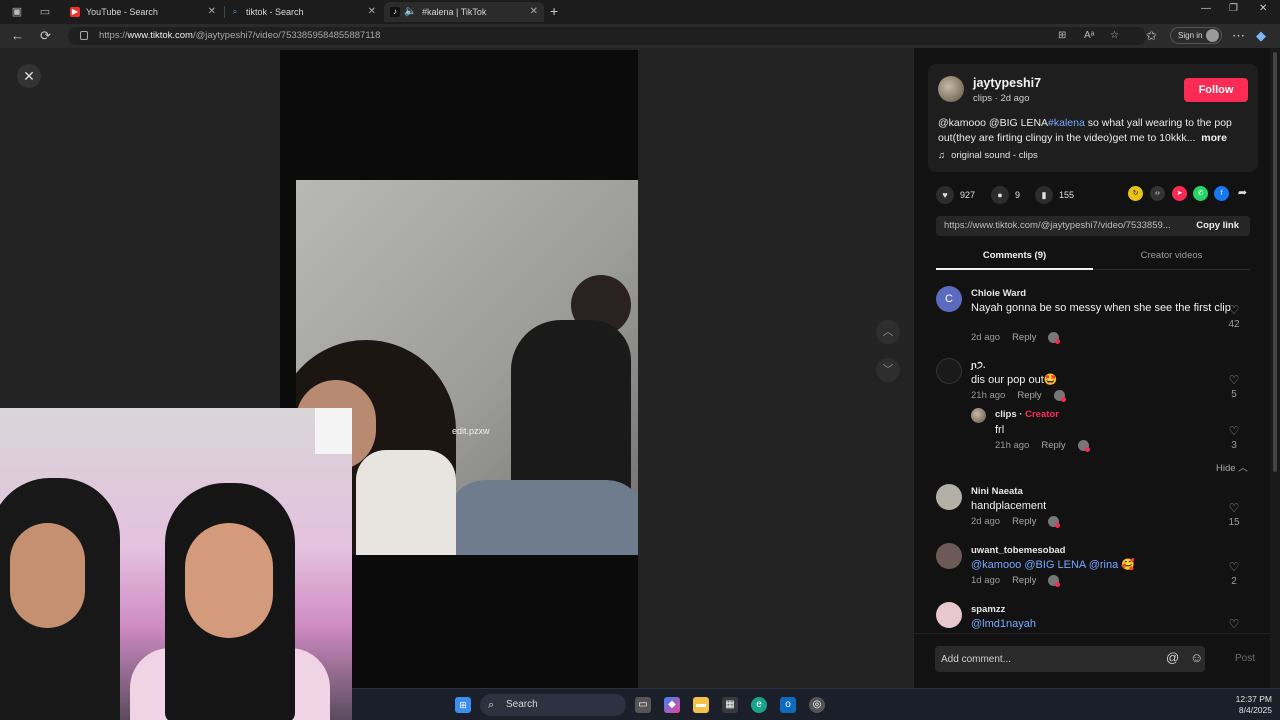 This screenshot has height=720, width=1280. What do you see at coordinates (45, 36) in the screenshot?
I see `refresh-icon: ⟳` at bounding box center [45, 36].